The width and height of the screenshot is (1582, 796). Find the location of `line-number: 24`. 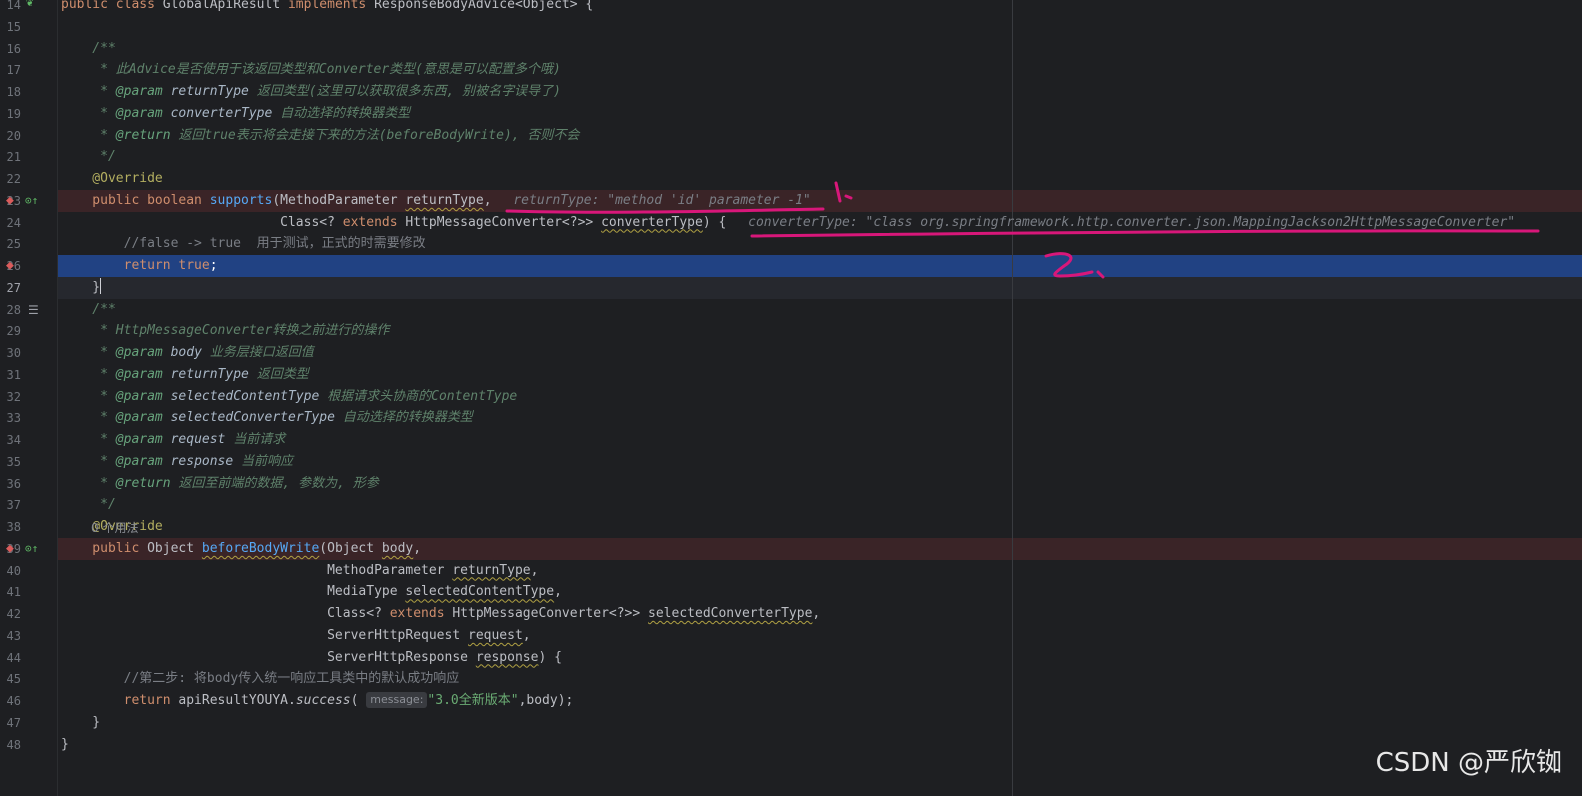

line-number: 24 is located at coordinates (10, 223).